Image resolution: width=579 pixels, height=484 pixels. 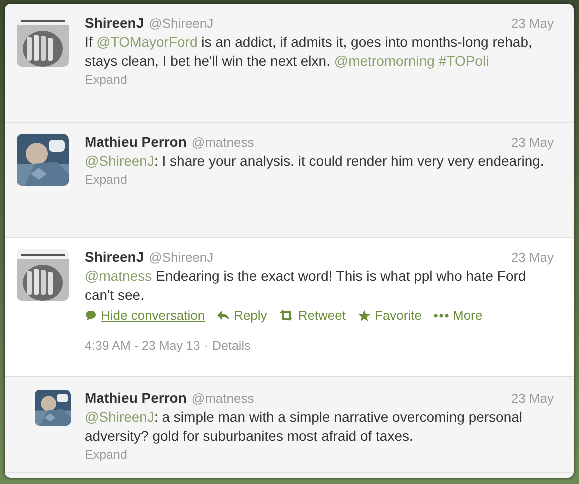 I want to click on retweet-icon, so click(x=286, y=315).